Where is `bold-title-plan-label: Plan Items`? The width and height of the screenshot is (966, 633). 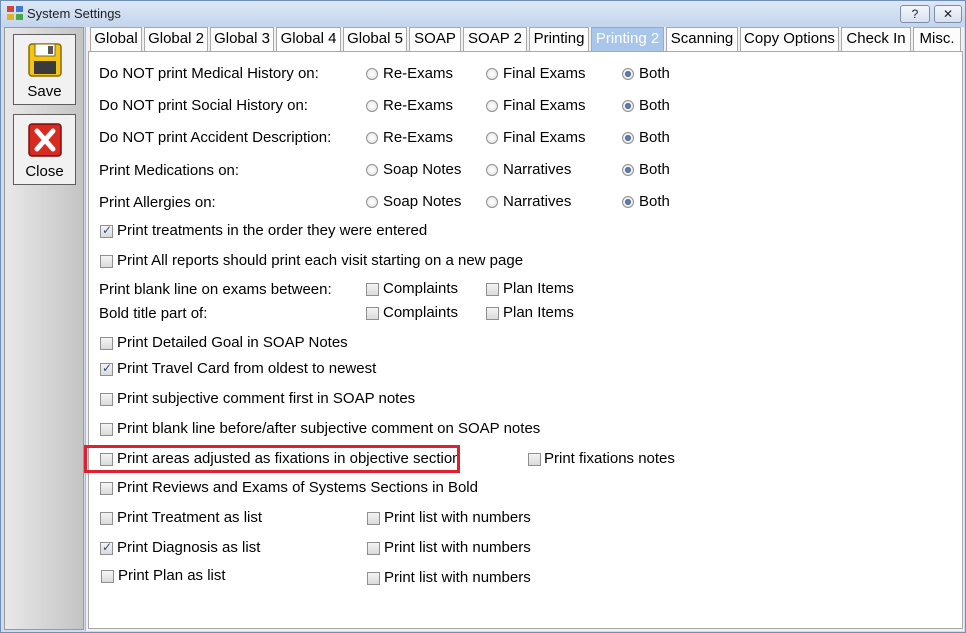
bold-title-plan-label: Plan Items is located at coordinates (538, 312).